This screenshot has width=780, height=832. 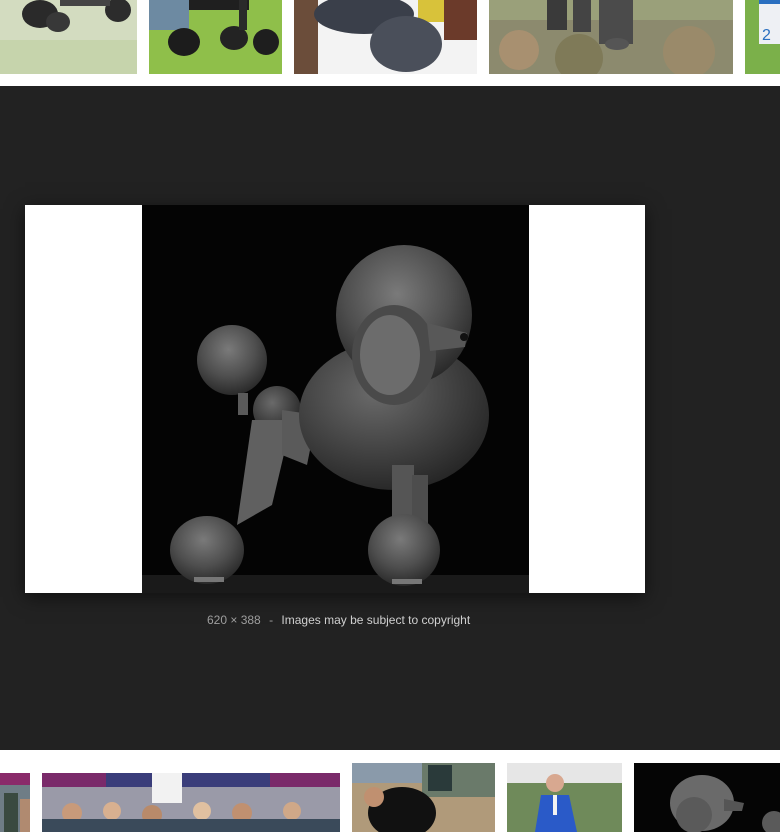 I want to click on top-thumbnail-strip: 2, so click(x=390, y=43).